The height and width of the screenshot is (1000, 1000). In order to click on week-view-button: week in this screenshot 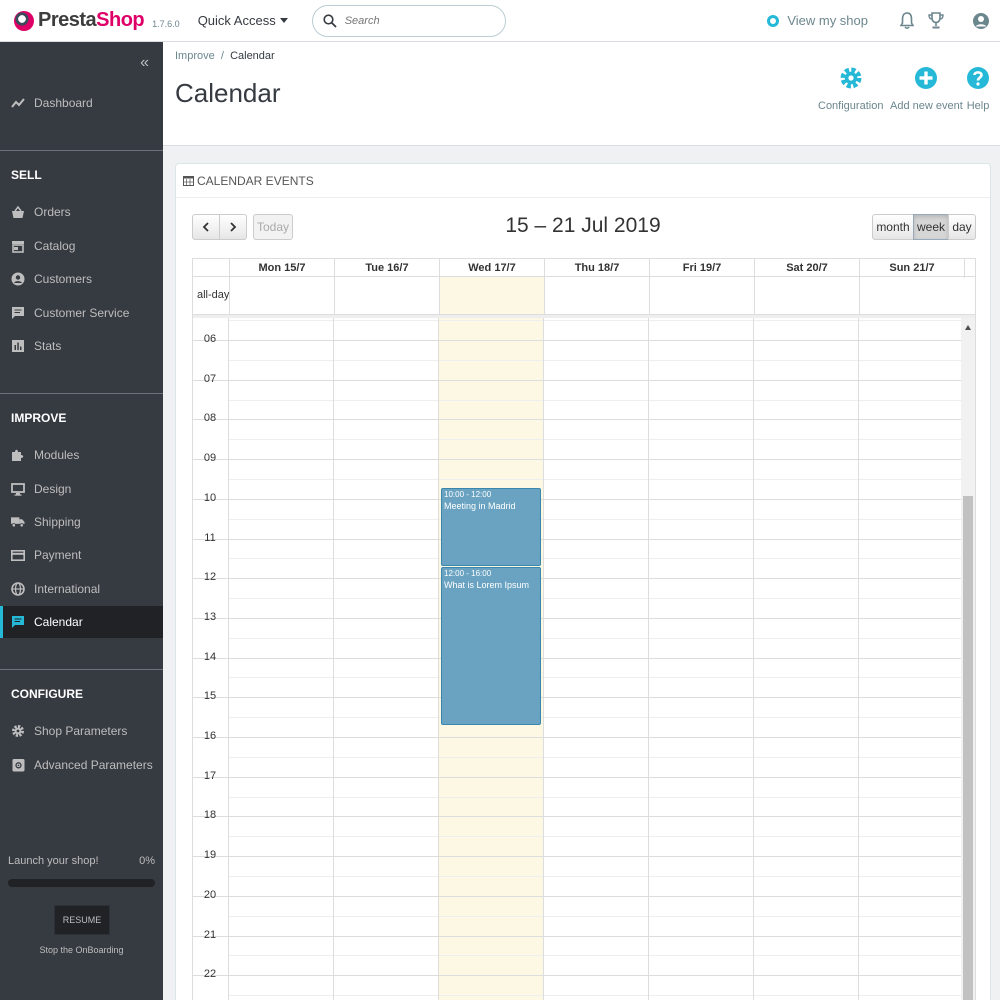, I will do `click(931, 227)`.